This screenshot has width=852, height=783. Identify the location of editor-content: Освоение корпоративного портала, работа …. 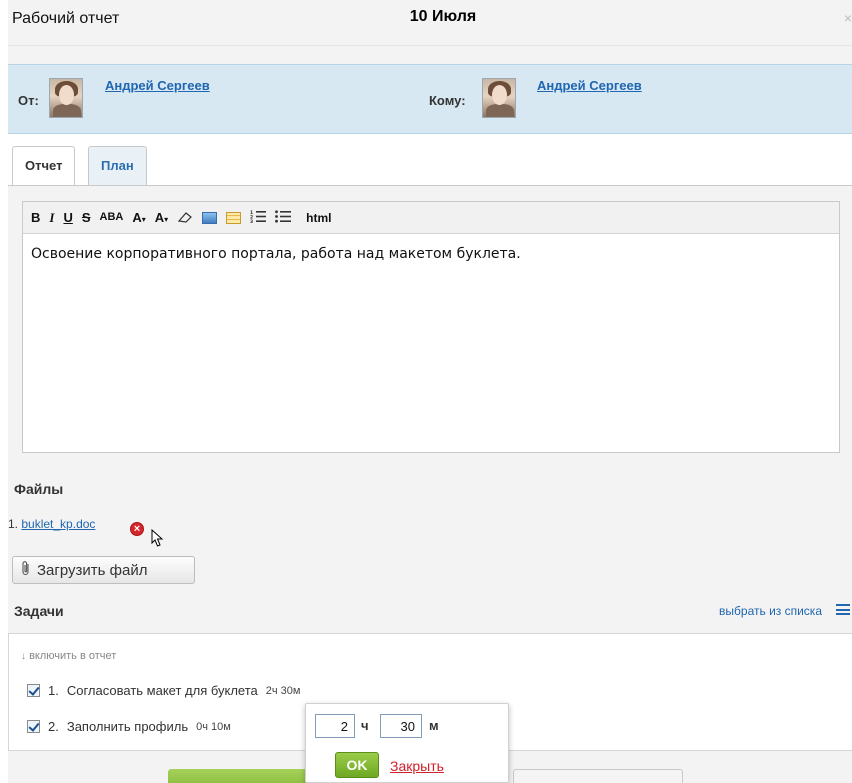
(431, 254).